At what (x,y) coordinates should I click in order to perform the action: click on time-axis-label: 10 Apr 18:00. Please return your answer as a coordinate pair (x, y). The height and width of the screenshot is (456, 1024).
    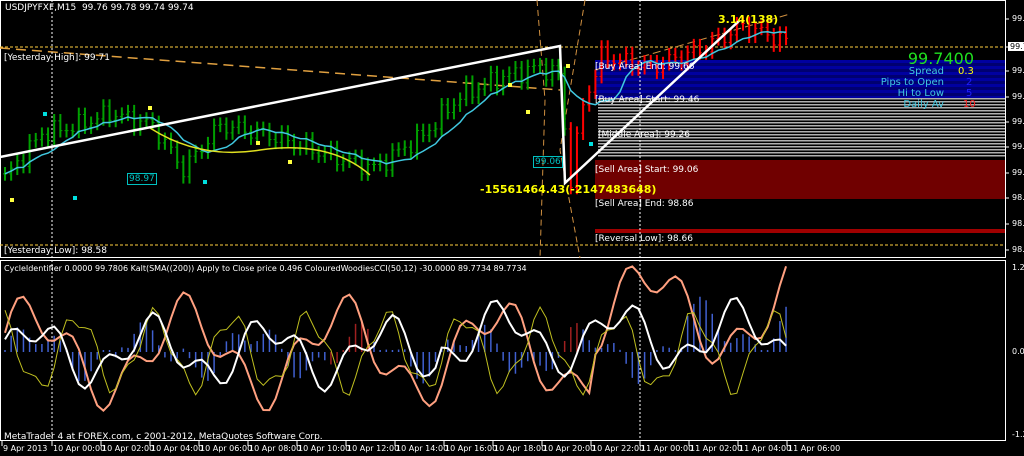
    Looking at the image, I should click on (520, 448).